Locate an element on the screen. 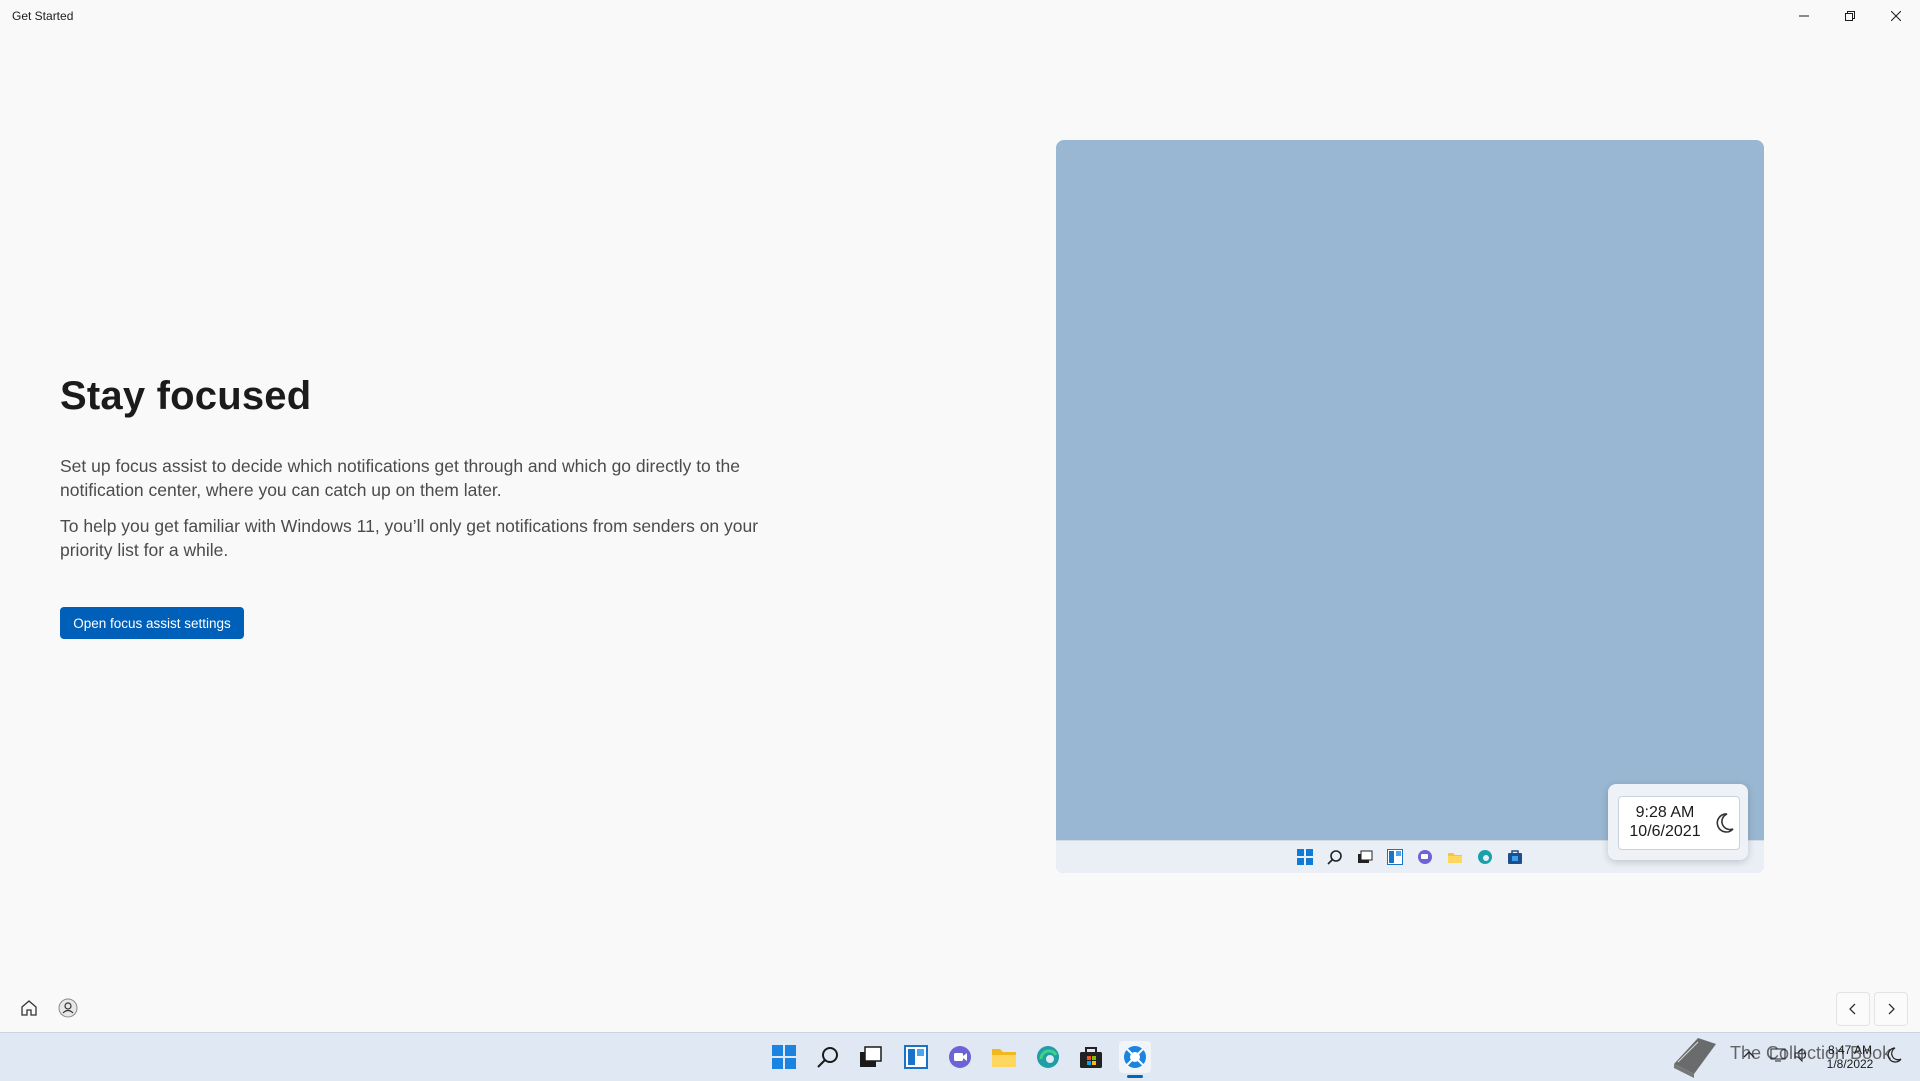 The width and height of the screenshot is (1920, 1081). tray-overflow-button is located at coordinates (1749, 1057).